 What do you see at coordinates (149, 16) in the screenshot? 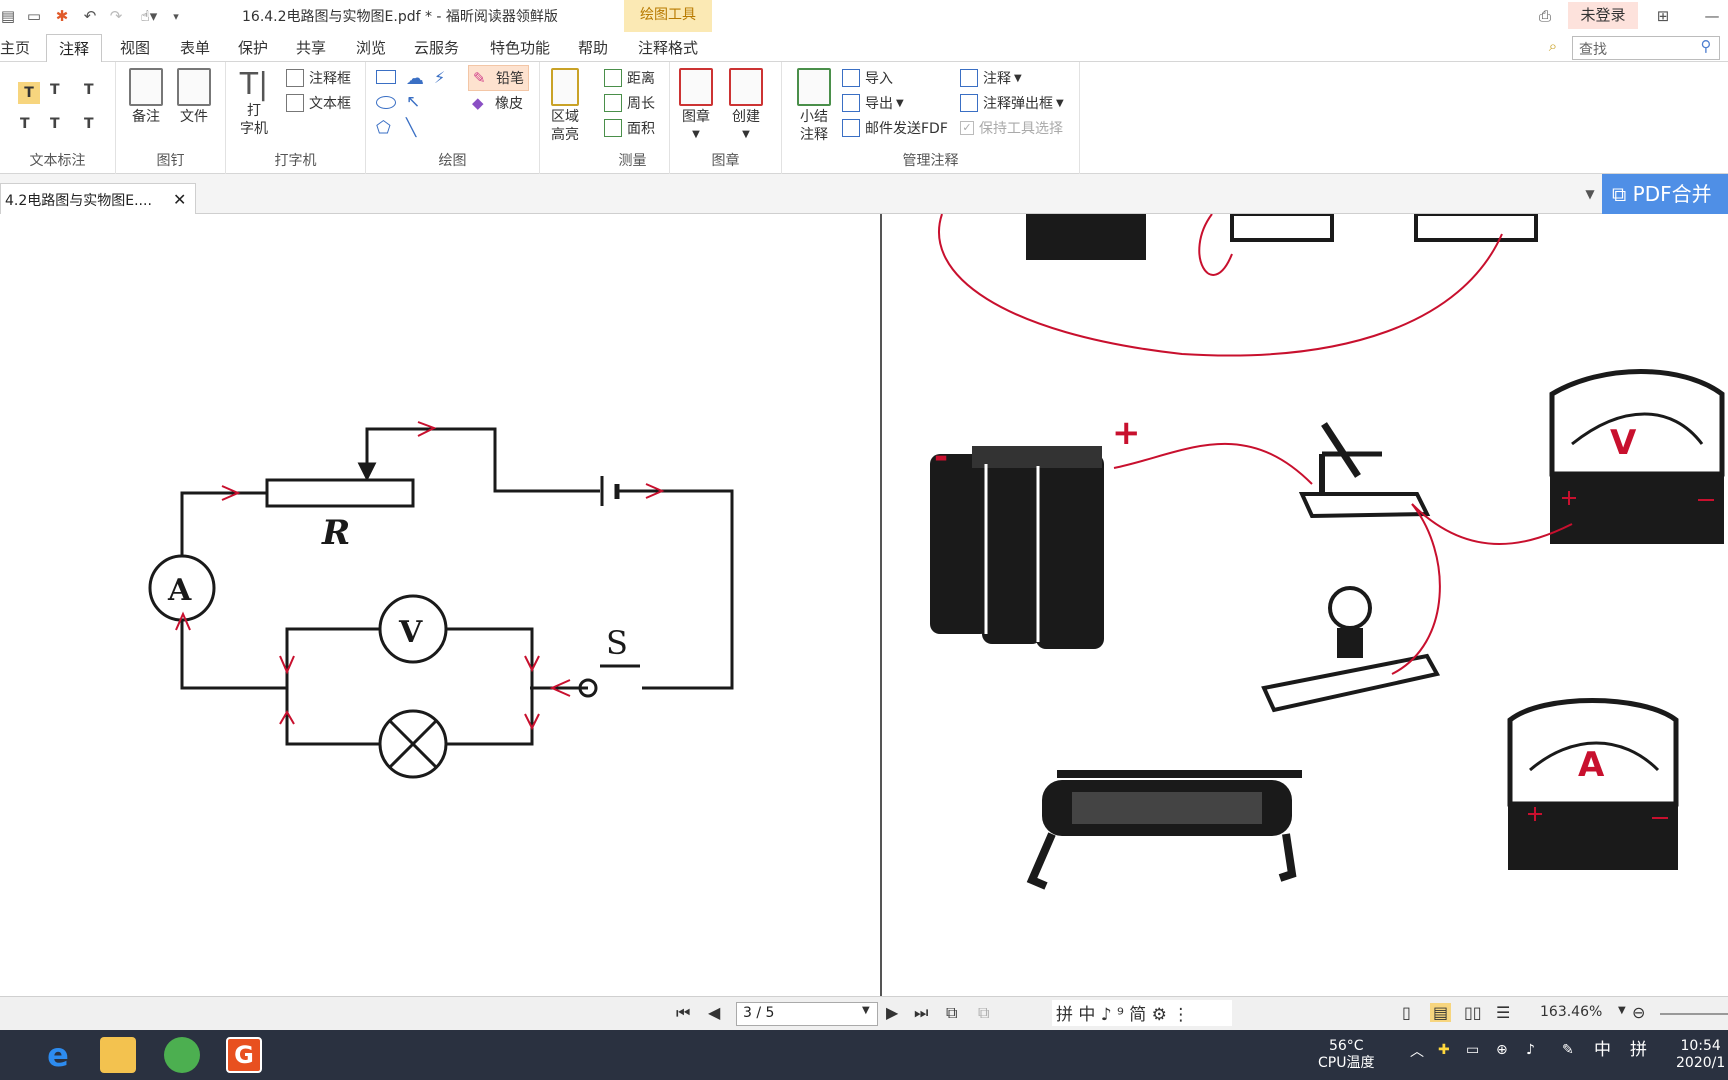
I see `hand-tool-icon: ☝▾` at bounding box center [149, 16].